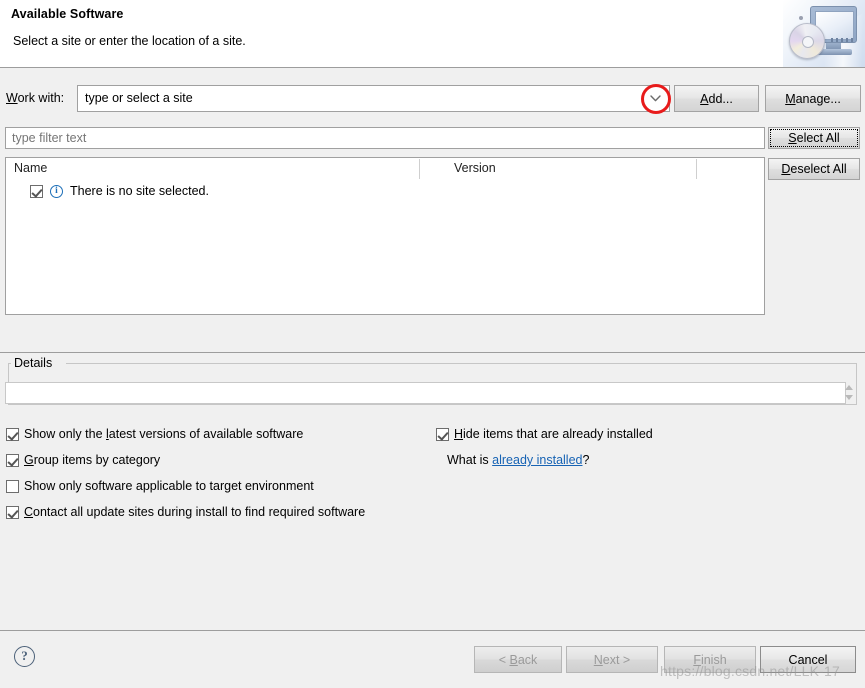 This screenshot has height=688, width=865. What do you see at coordinates (814, 138) in the screenshot?
I see `select-all-button: Select All` at bounding box center [814, 138].